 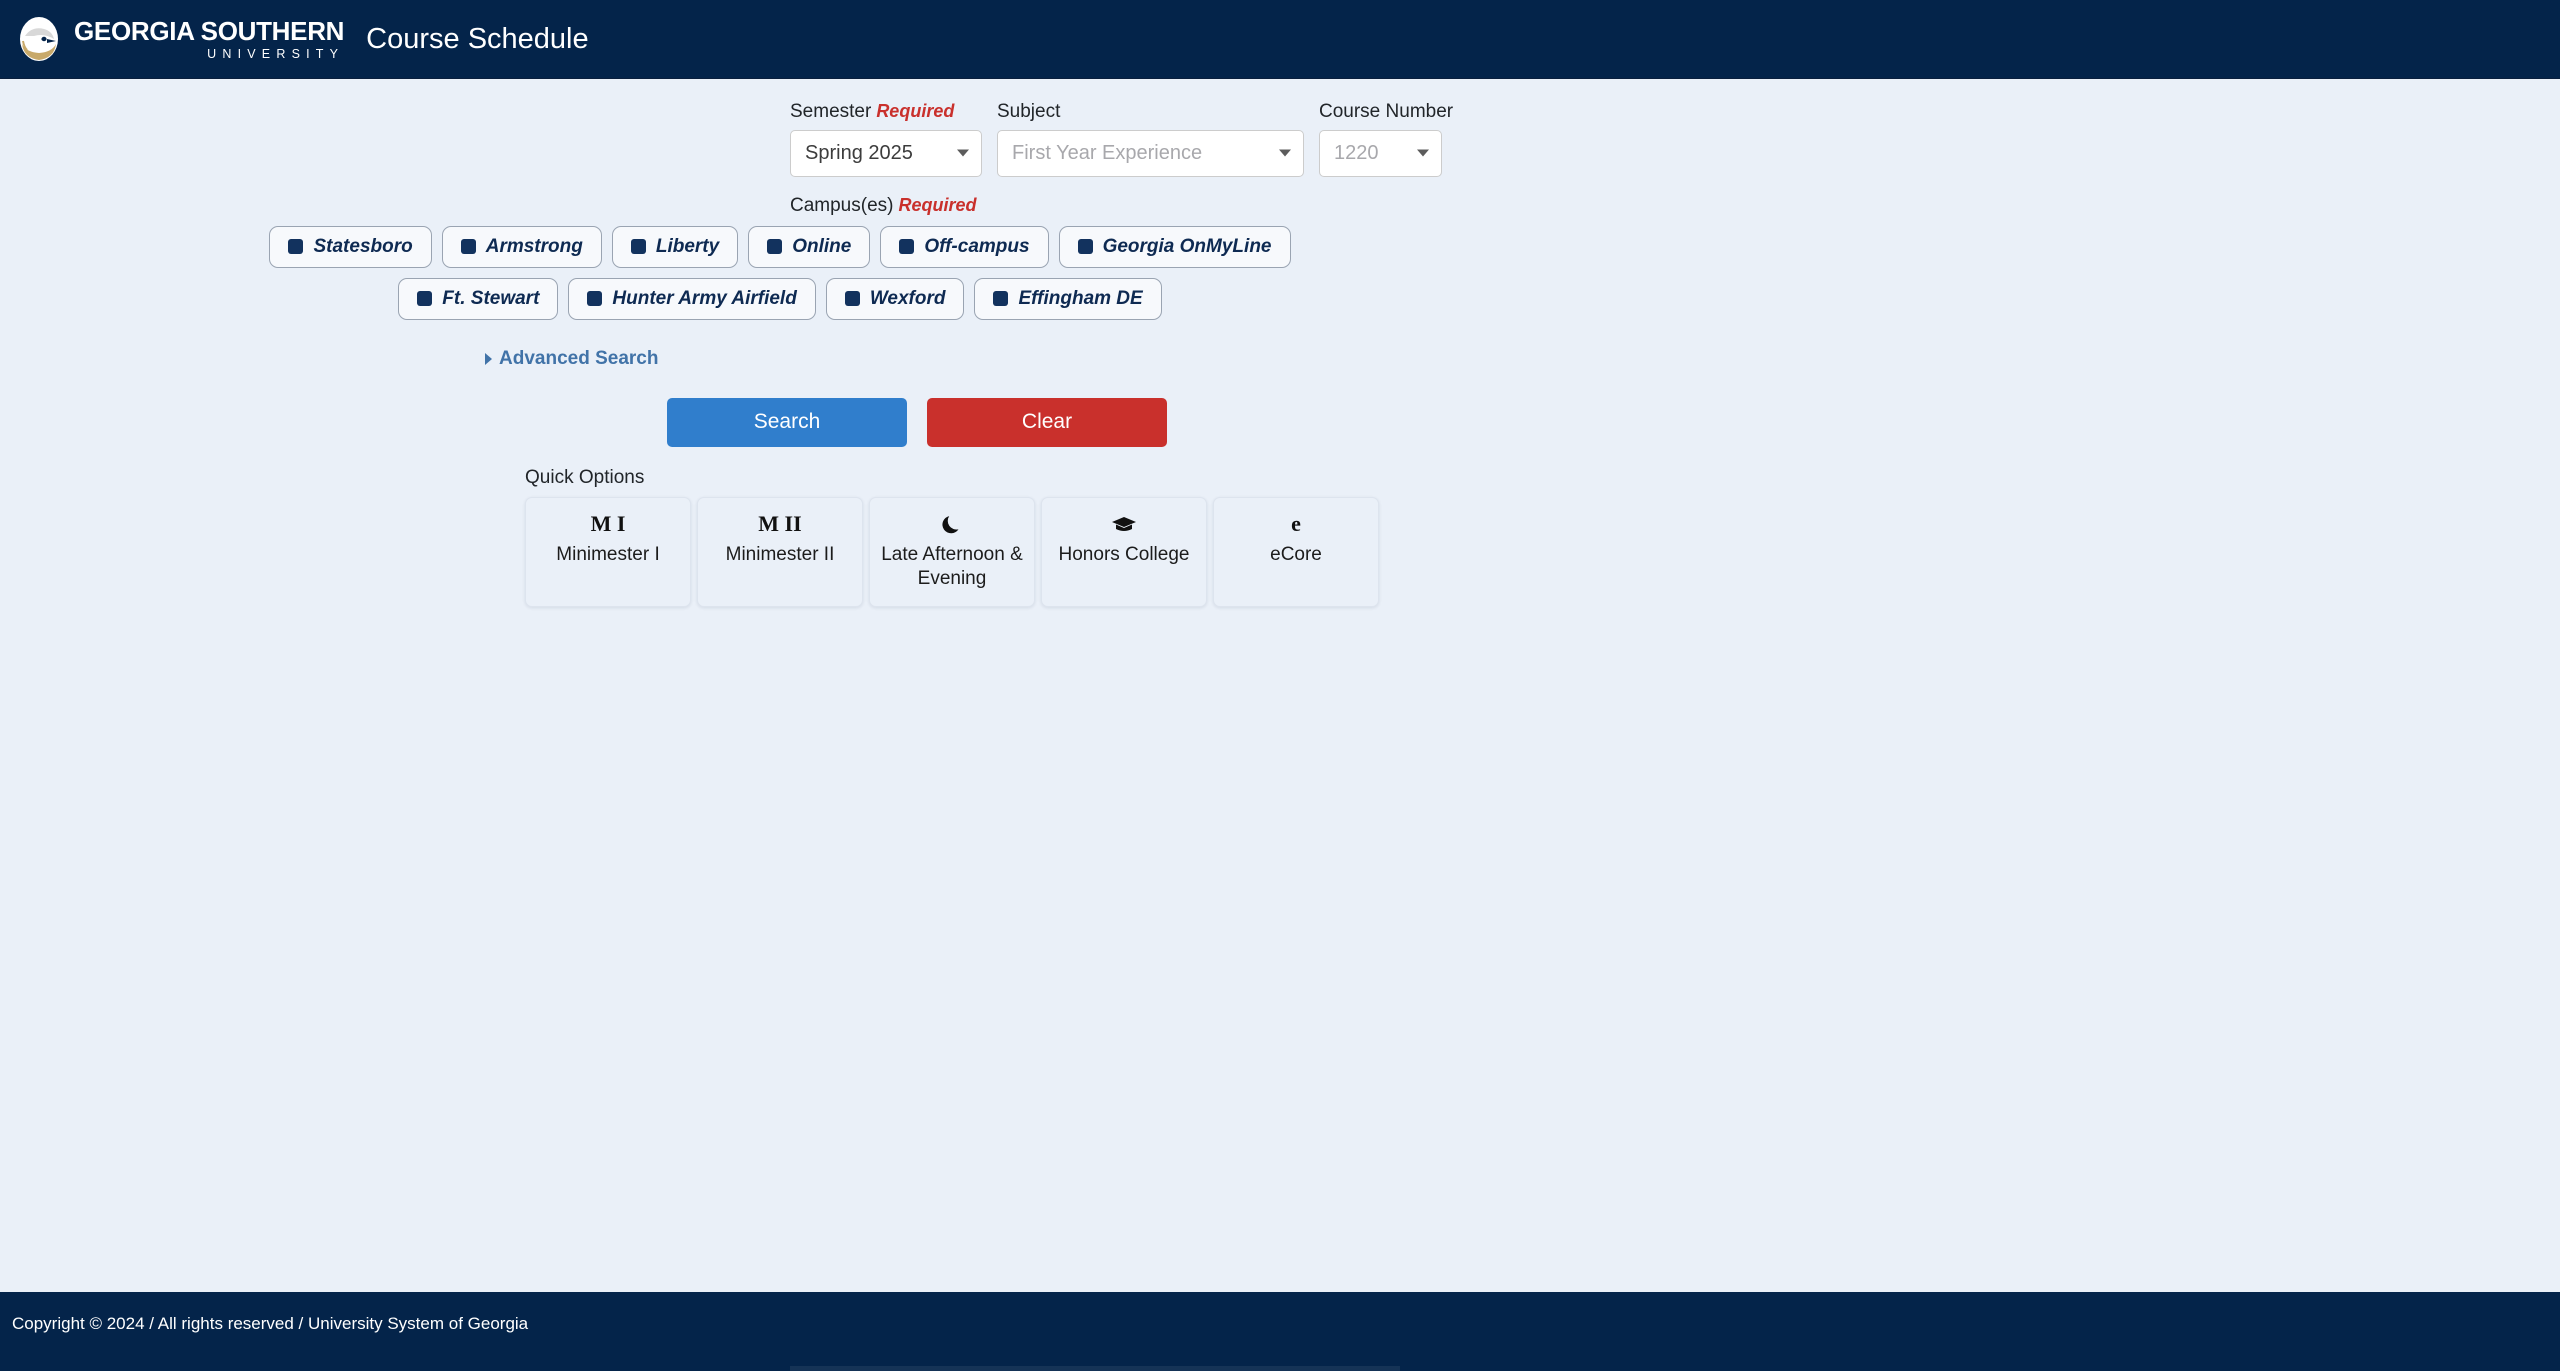 I want to click on brand-logo: GEORGIA SOUTHERN UNIVERSITY, so click(x=190, y=39).